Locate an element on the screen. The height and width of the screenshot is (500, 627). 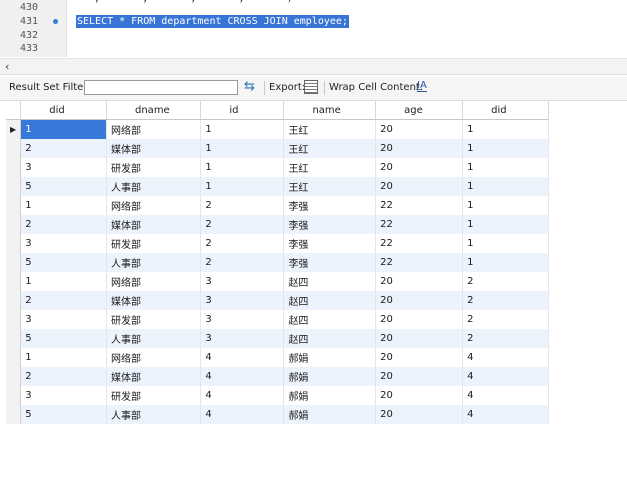
column-header-dname: dname is located at coordinates (154, 110).